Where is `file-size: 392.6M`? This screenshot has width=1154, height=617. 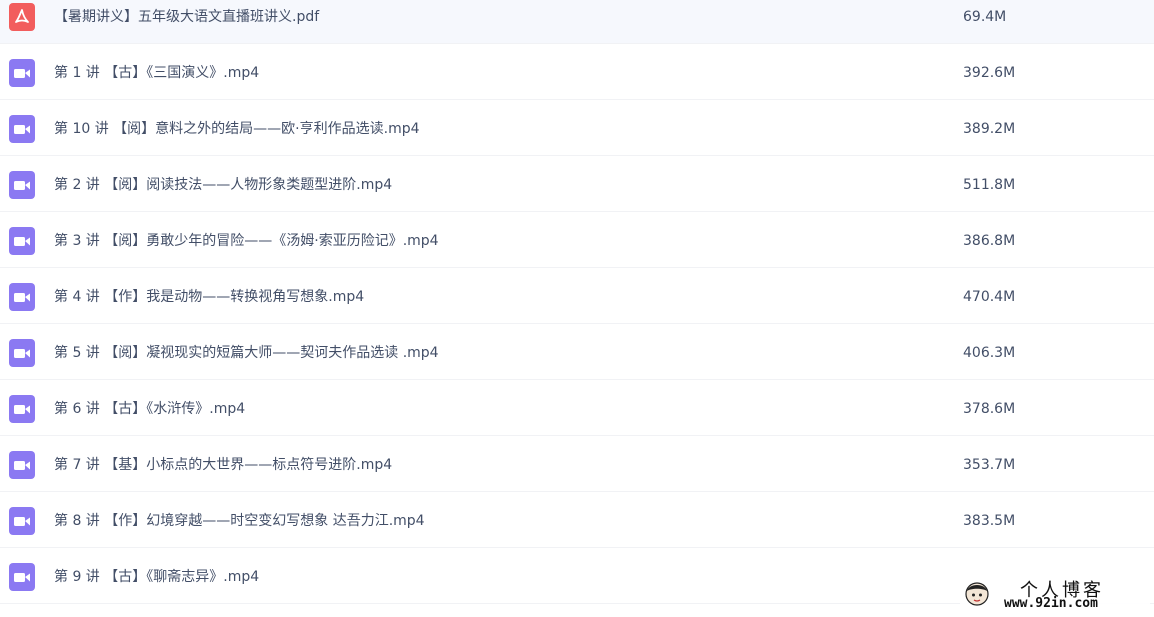 file-size: 392.6M is located at coordinates (989, 73).